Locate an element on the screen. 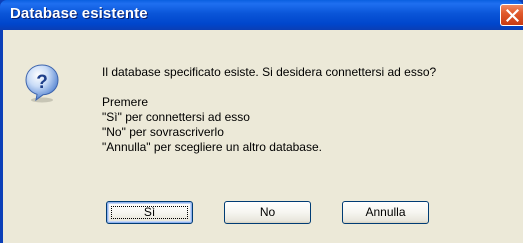 The height and width of the screenshot is (243, 523). yes-button: Sì is located at coordinates (149, 212).